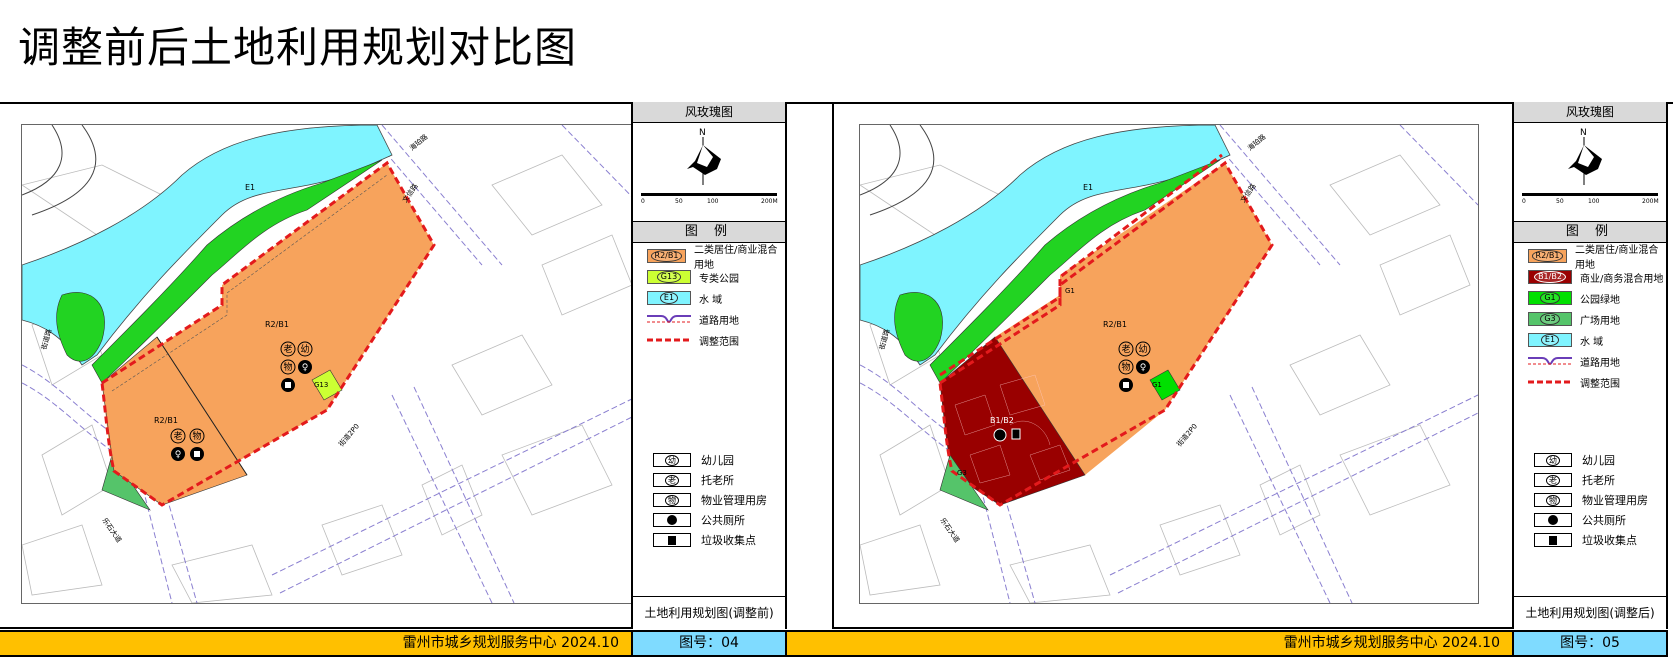  Describe the element at coordinates (1590, 643) in the screenshot. I see `figure-number-after: 图号：05` at that location.